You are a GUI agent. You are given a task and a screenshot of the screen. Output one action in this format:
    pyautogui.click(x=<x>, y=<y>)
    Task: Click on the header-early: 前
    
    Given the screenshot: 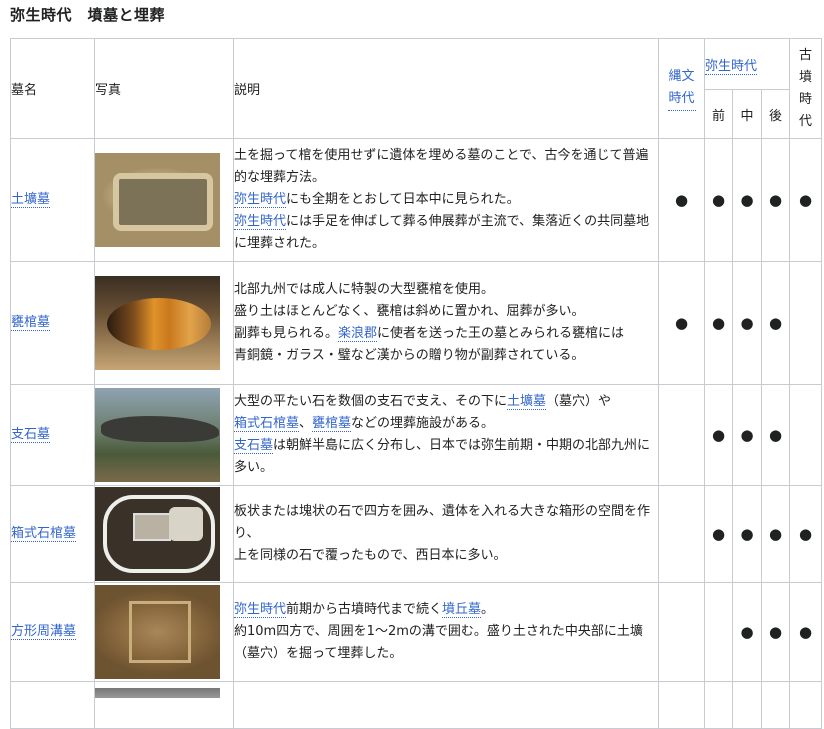 What is the action you would take?
    pyautogui.click(x=718, y=114)
    